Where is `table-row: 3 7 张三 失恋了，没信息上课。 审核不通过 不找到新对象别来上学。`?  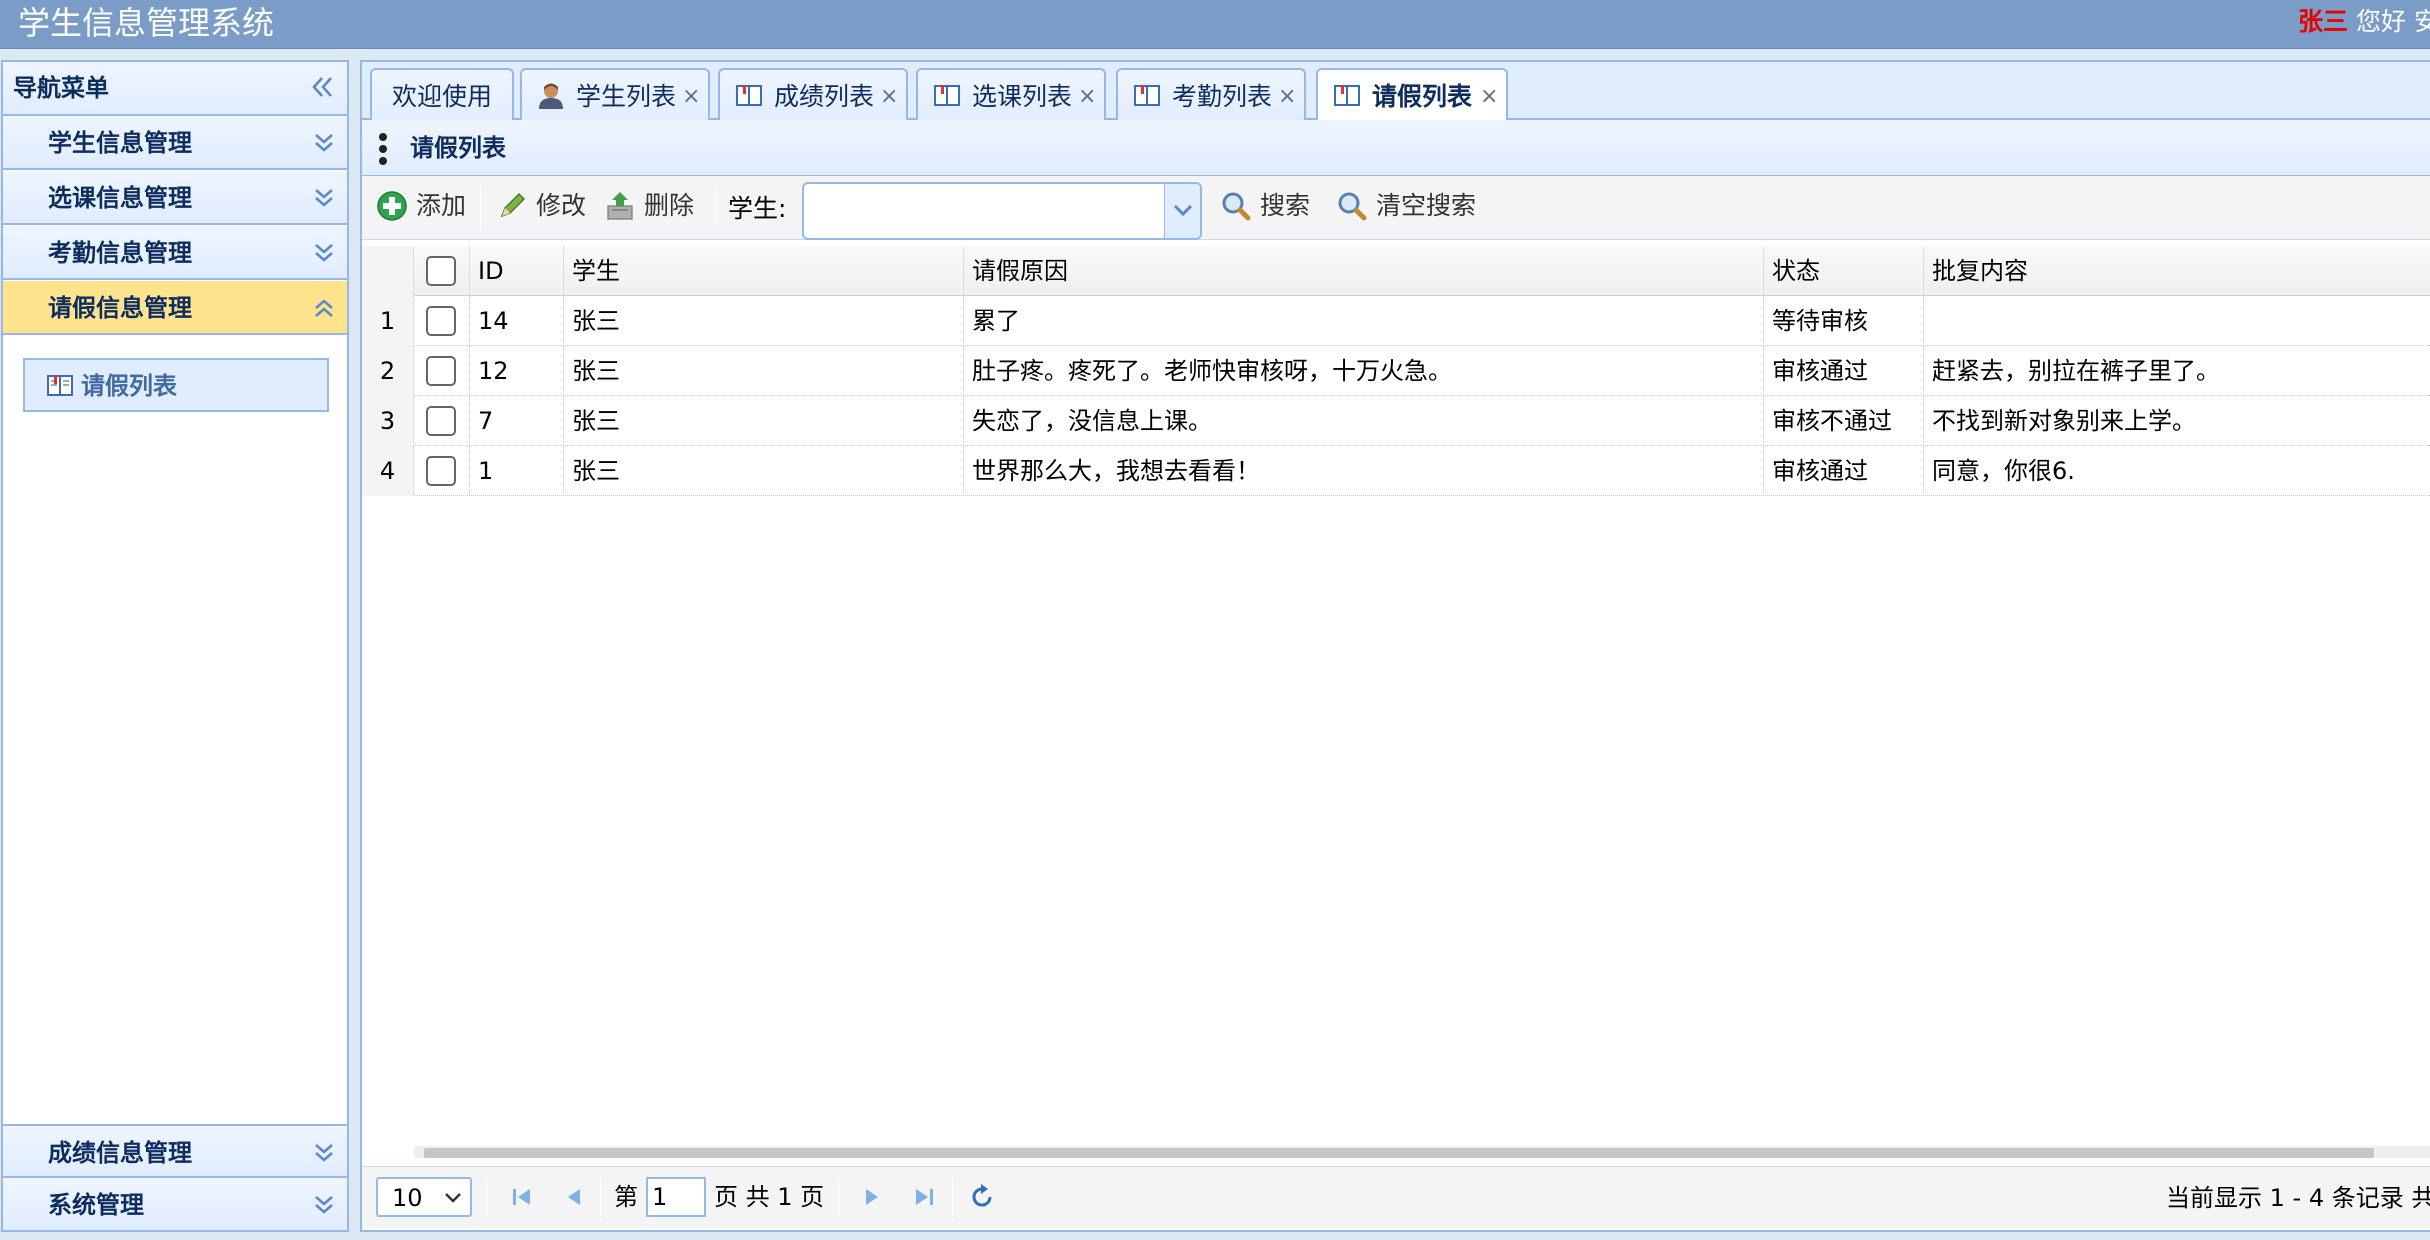 table-row: 3 7 张三 失恋了，没信息上课。 审核不通过 不找到新对象别来上学。 is located at coordinates (1396, 421).